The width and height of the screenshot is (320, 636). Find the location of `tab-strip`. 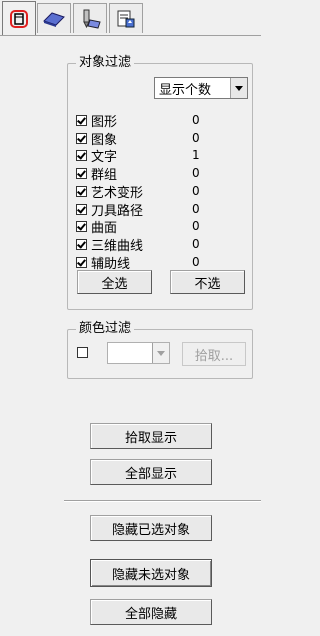

tab-strip is located at coordinates (130, 18).